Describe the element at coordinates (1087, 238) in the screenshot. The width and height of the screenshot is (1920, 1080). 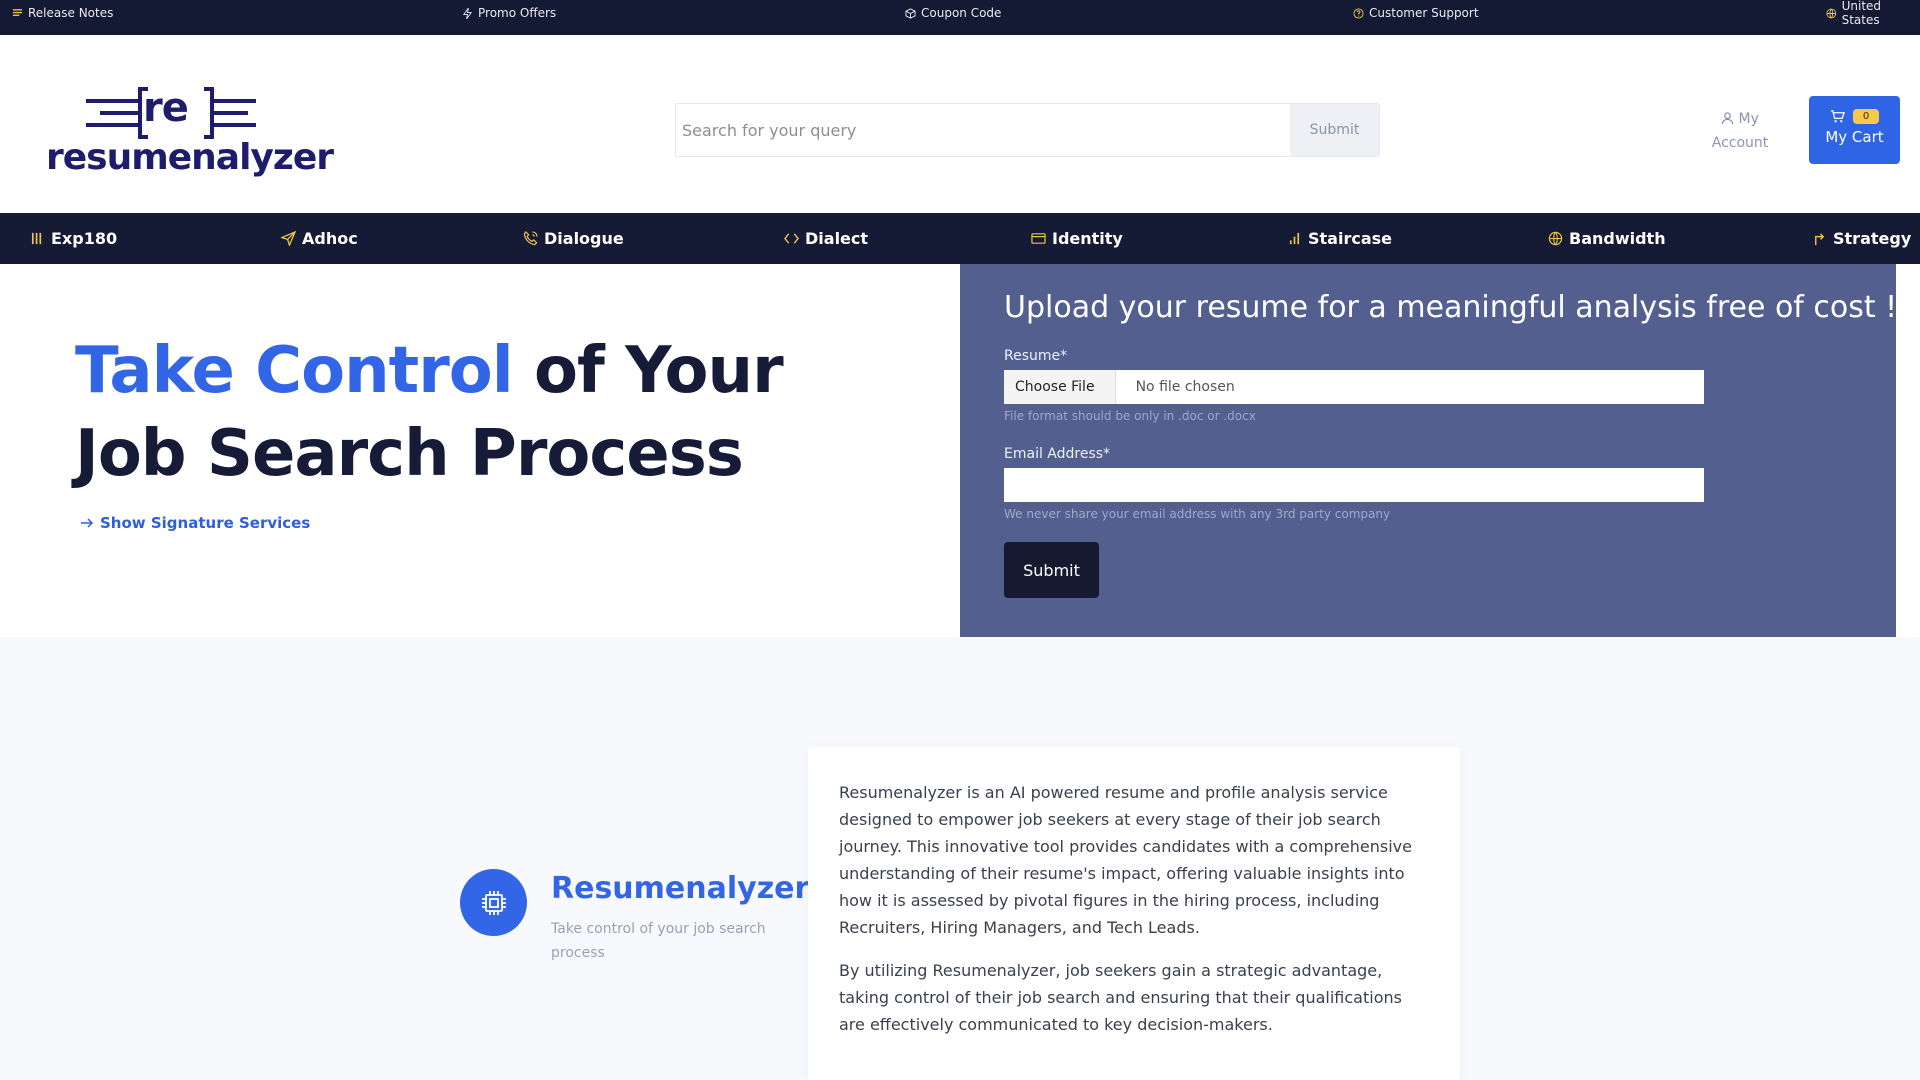
I see `nav-label: Identity` at that location.